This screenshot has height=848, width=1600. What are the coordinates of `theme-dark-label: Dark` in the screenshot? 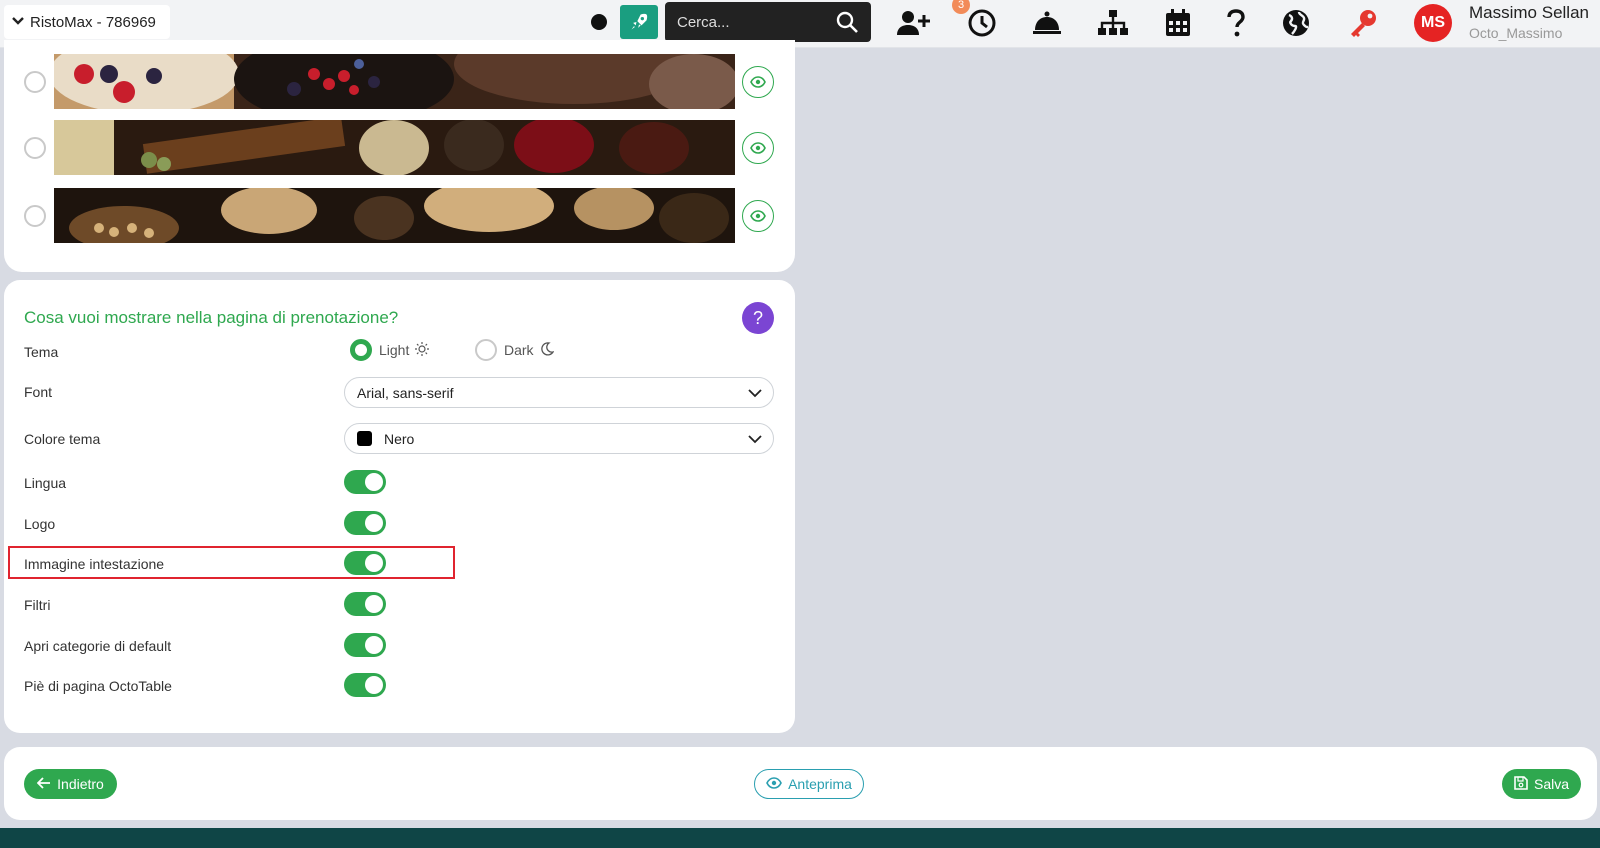 It's located at (519, 350).